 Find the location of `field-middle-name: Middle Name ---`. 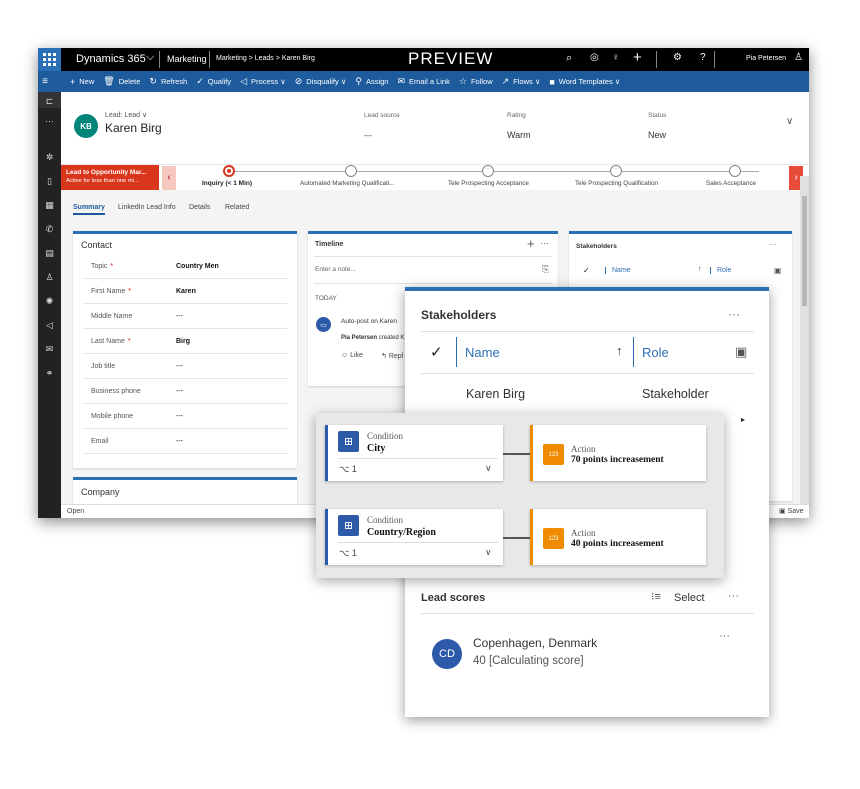

field-middle-name: Middle Name --- is located at coordinates (185, 316).